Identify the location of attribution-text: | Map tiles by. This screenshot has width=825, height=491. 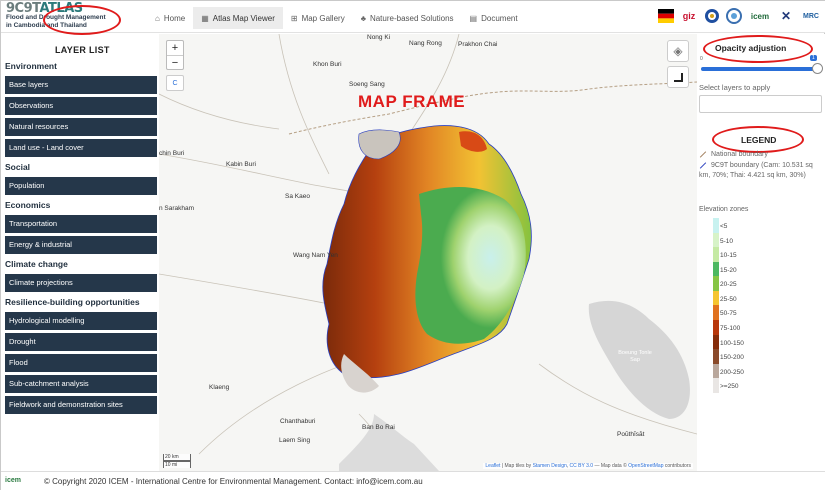
(516, 466).